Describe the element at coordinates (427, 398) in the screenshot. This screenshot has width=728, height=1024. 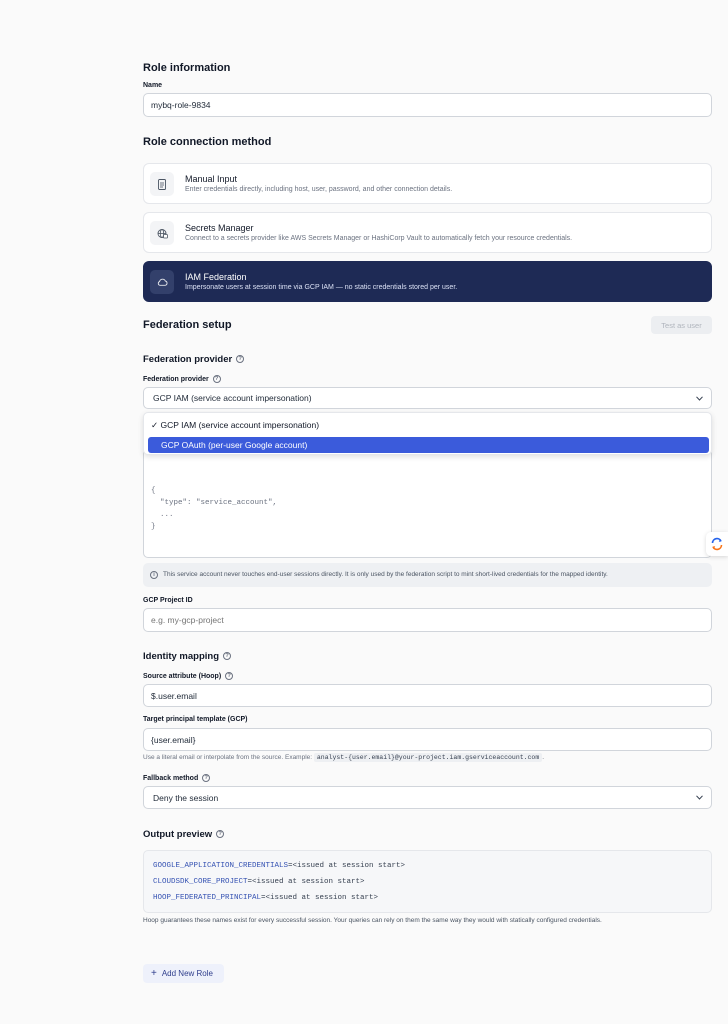
I see `provider-select: GCP IAM (service account impersonation)` at that location.